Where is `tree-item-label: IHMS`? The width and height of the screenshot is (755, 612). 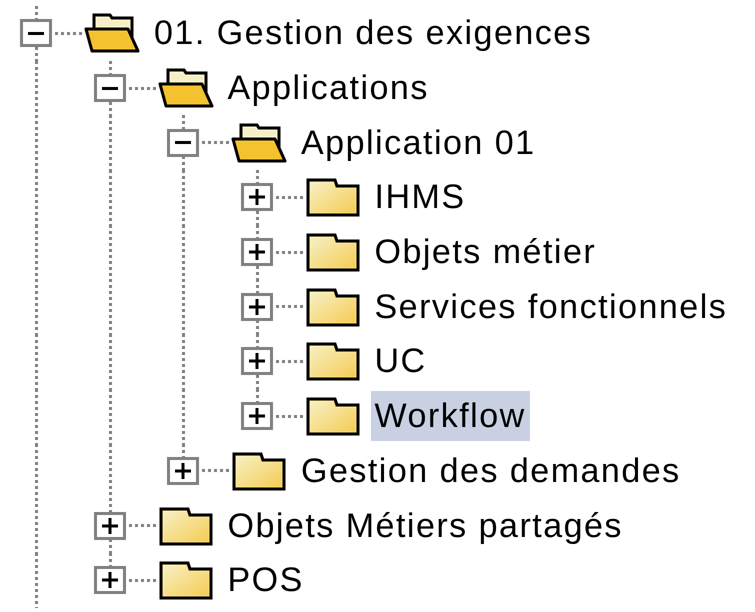 tree-item-label: IHMS is located at coordinates (420, 197).